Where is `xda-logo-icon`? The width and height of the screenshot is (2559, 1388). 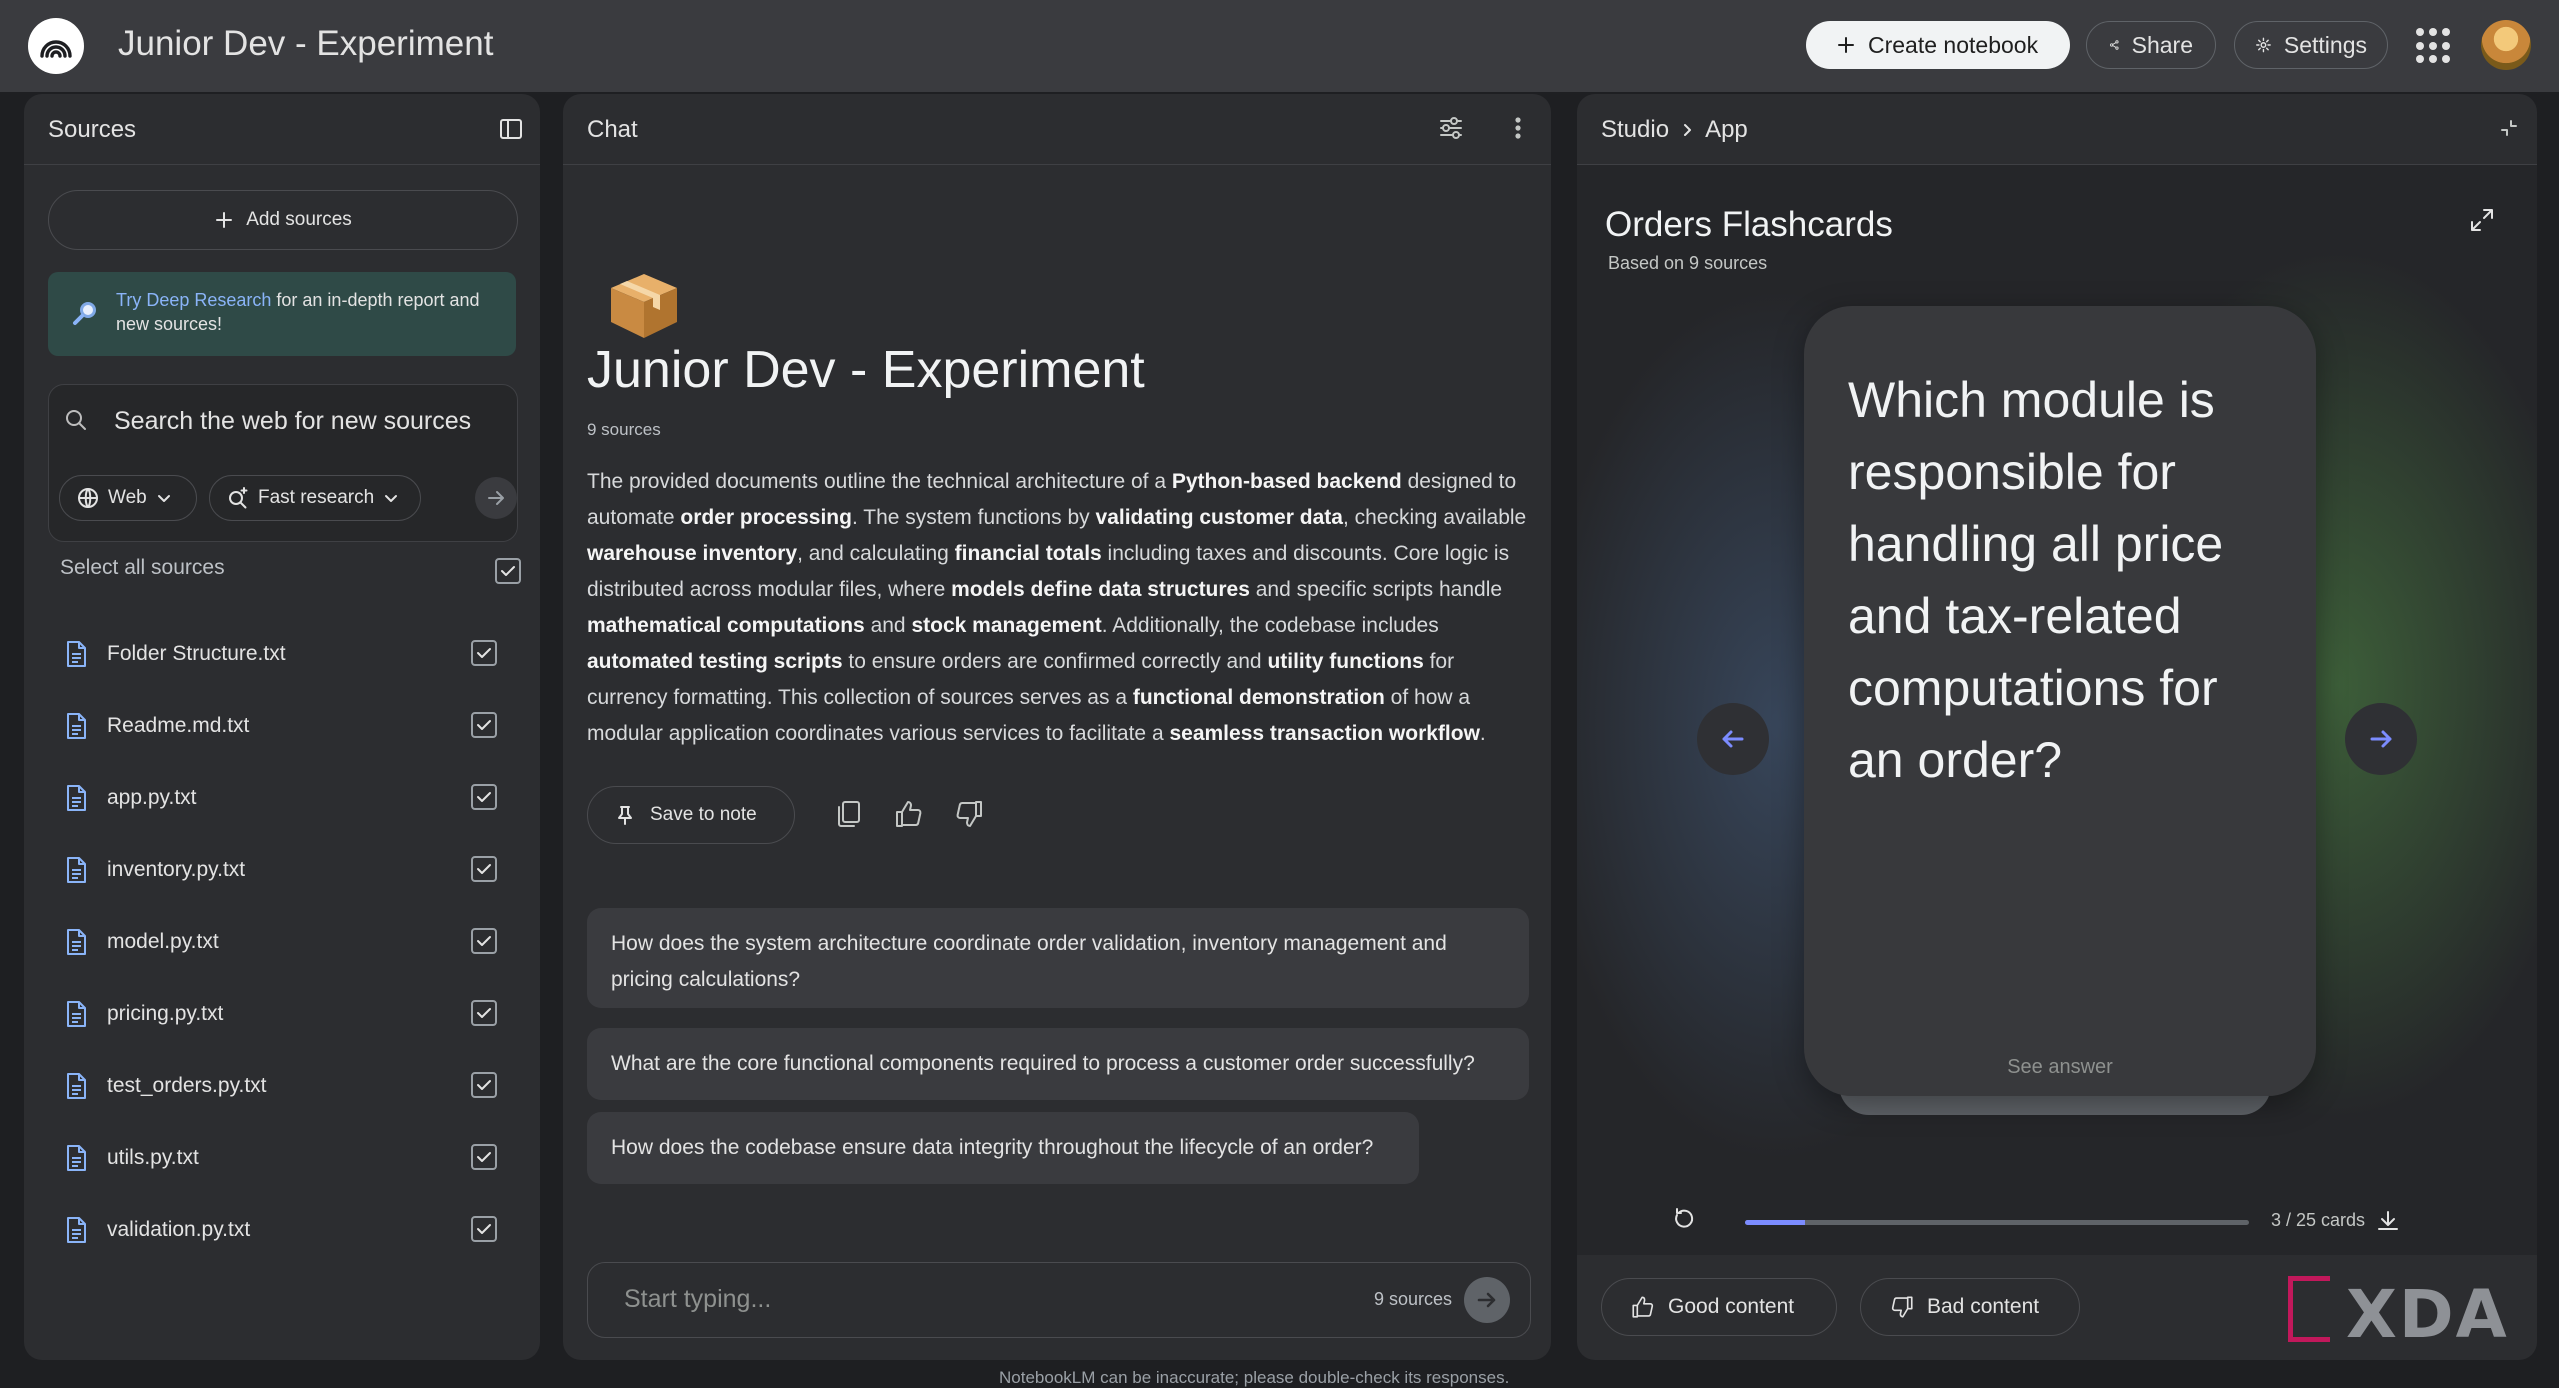
xda-logo-icon is located at coordinates (2309, 1309).